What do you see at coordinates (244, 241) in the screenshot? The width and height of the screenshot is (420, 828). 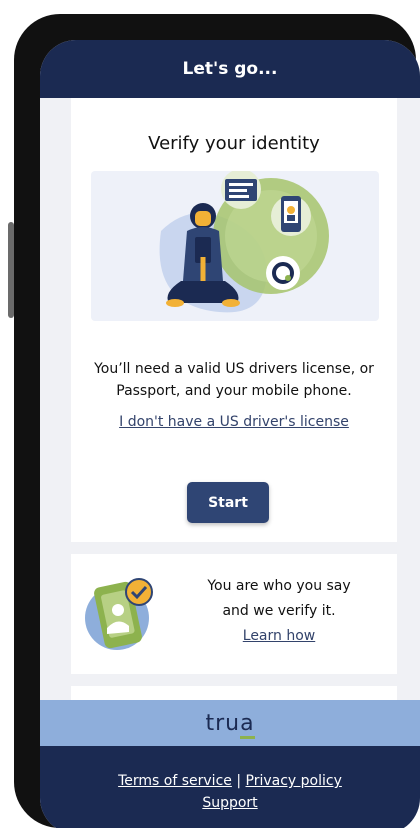 I see `person-with-phone-illustration` at bounding box center [244, 241].